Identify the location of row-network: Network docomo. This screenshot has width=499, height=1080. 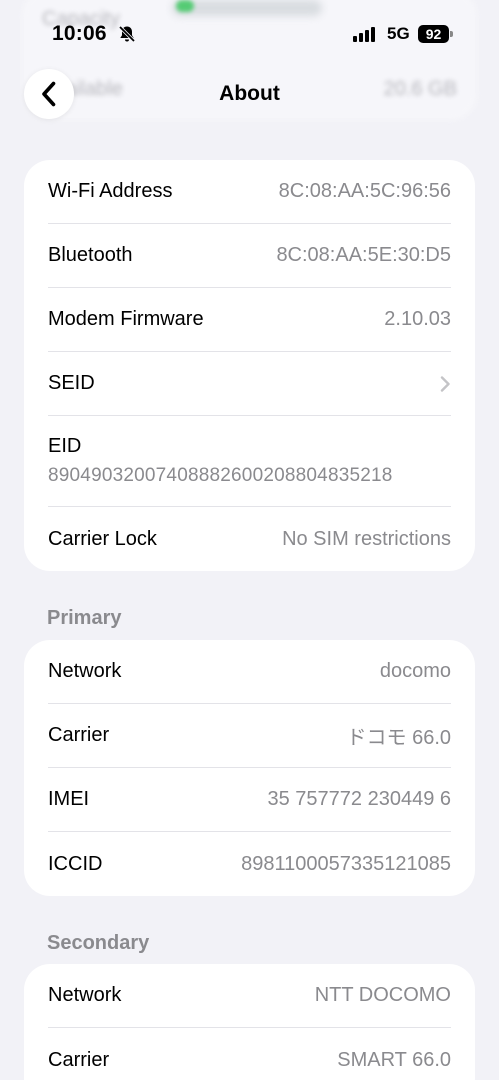
(249, 672).